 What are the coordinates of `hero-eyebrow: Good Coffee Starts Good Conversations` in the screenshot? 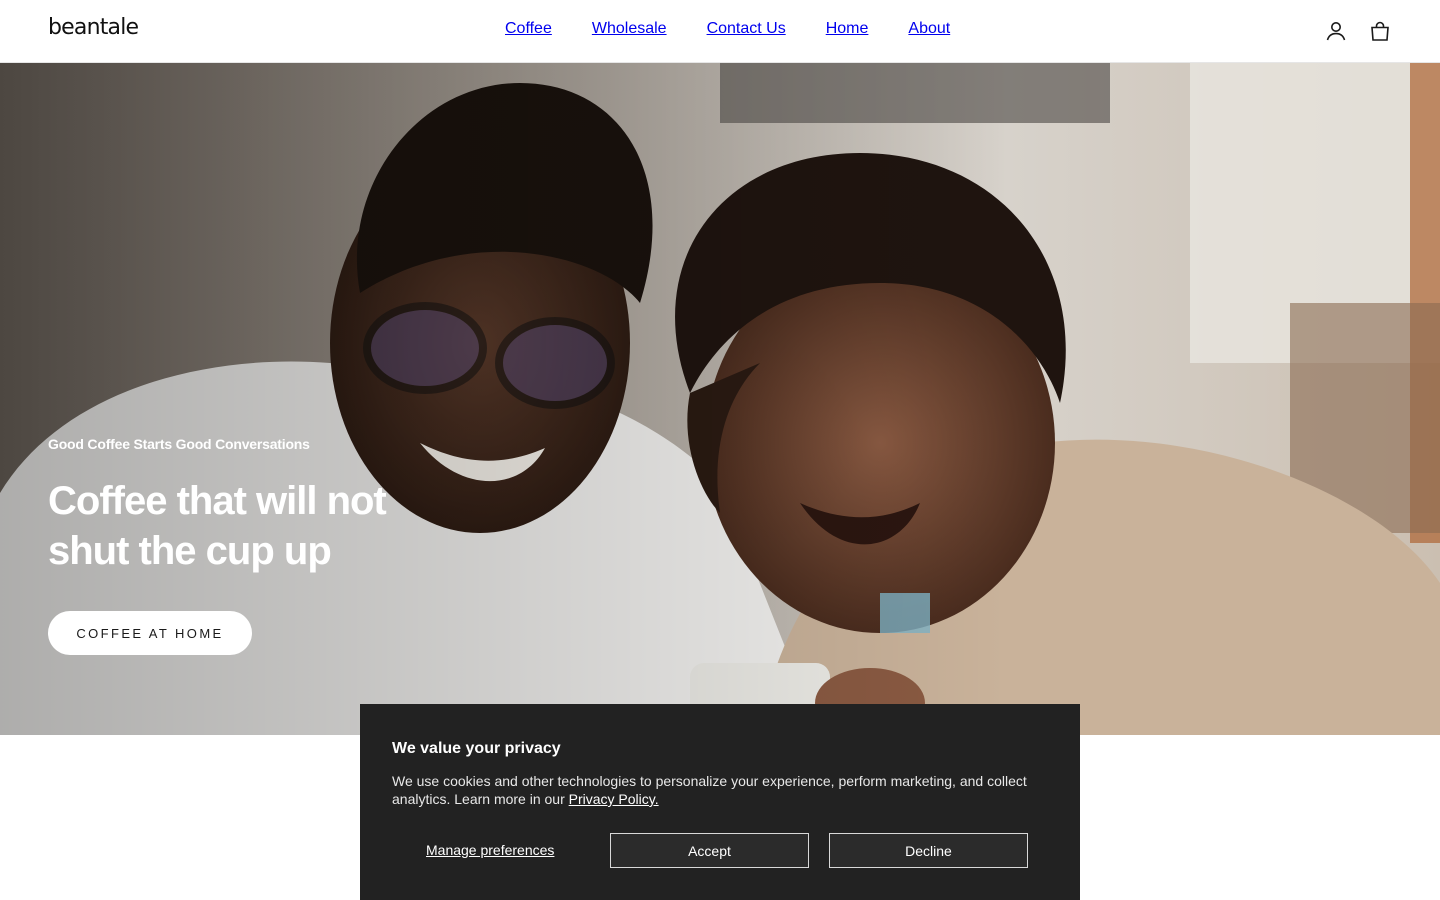 It's located at (179, 444).